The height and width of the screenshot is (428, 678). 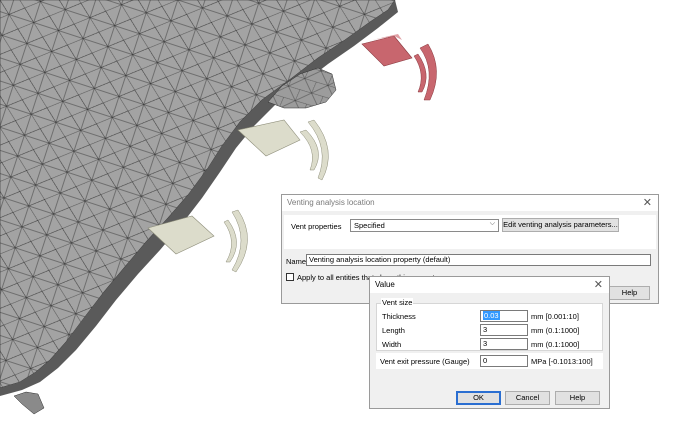 What do you see at coordinates (331, 202) in the screenshot?
I see `venting-dialog-title: Venting analysis location` at bounding box center [331, 202].